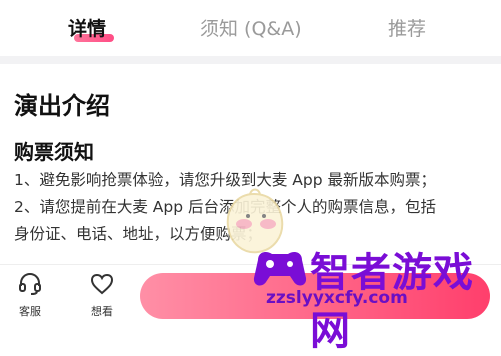 Image resolution: width=501 pixels, height=356 pixels. I want to click on mascot-watermark-icon, so click(255, 221).